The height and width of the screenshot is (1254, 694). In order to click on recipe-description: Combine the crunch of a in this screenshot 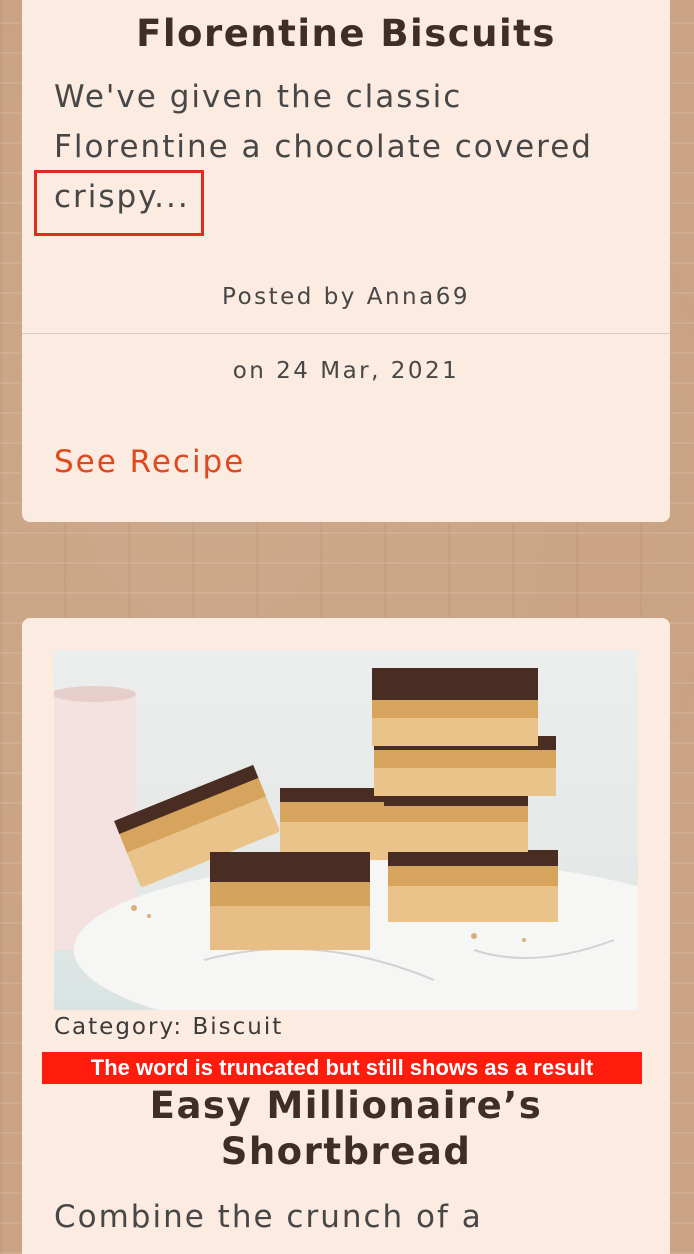, I will do `click(268, 1217)`.